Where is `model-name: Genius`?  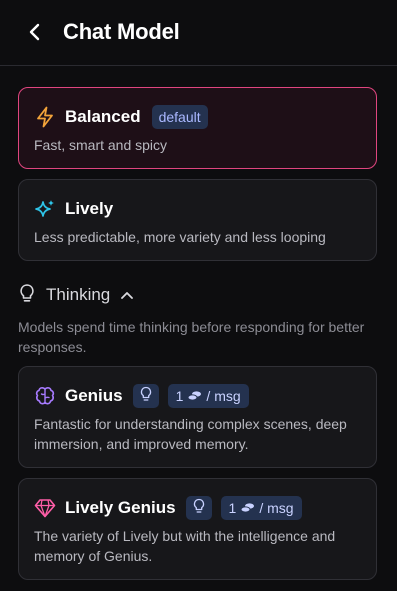 model-name: Genius is located at coordinates (94, 395).